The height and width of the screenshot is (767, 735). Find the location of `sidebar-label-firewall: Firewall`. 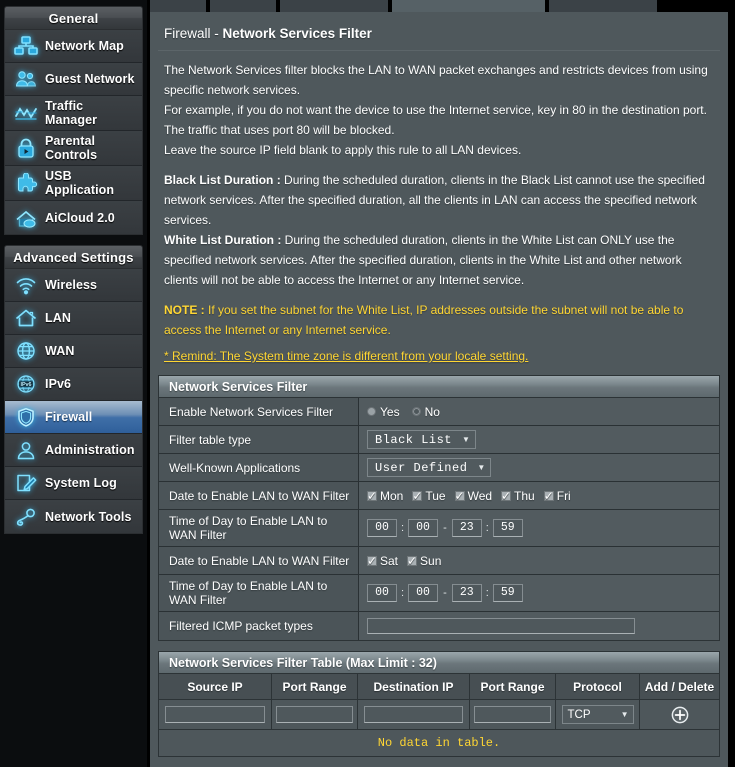

sidebar-label-firewall: Firewall is located at coordinates (69, 417).